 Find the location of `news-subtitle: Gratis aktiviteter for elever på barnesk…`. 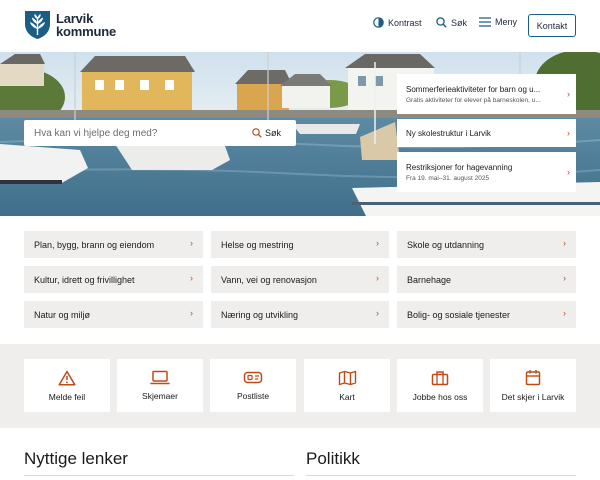

news-subtitle: Gratis aktiviteter for elever på barnesk… is located at coordinates (473, 100).